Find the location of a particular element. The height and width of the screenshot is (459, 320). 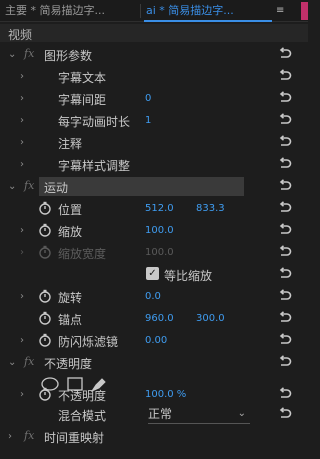

param-subtitle-text: › 字幕文本 is located at coordinates (154, 77).